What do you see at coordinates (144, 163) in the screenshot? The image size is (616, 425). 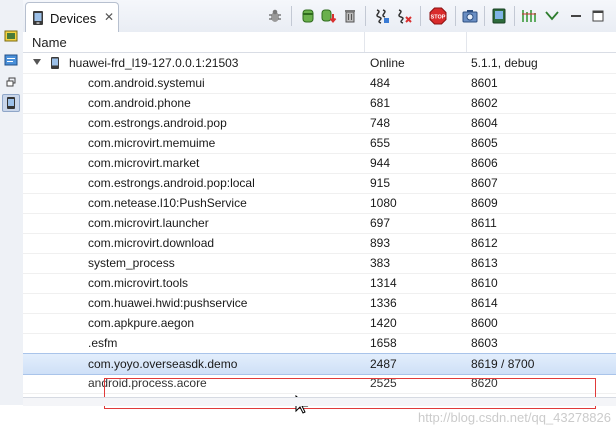 I see `process-name: com.microvirt.market` at bounding box center [144, 163].